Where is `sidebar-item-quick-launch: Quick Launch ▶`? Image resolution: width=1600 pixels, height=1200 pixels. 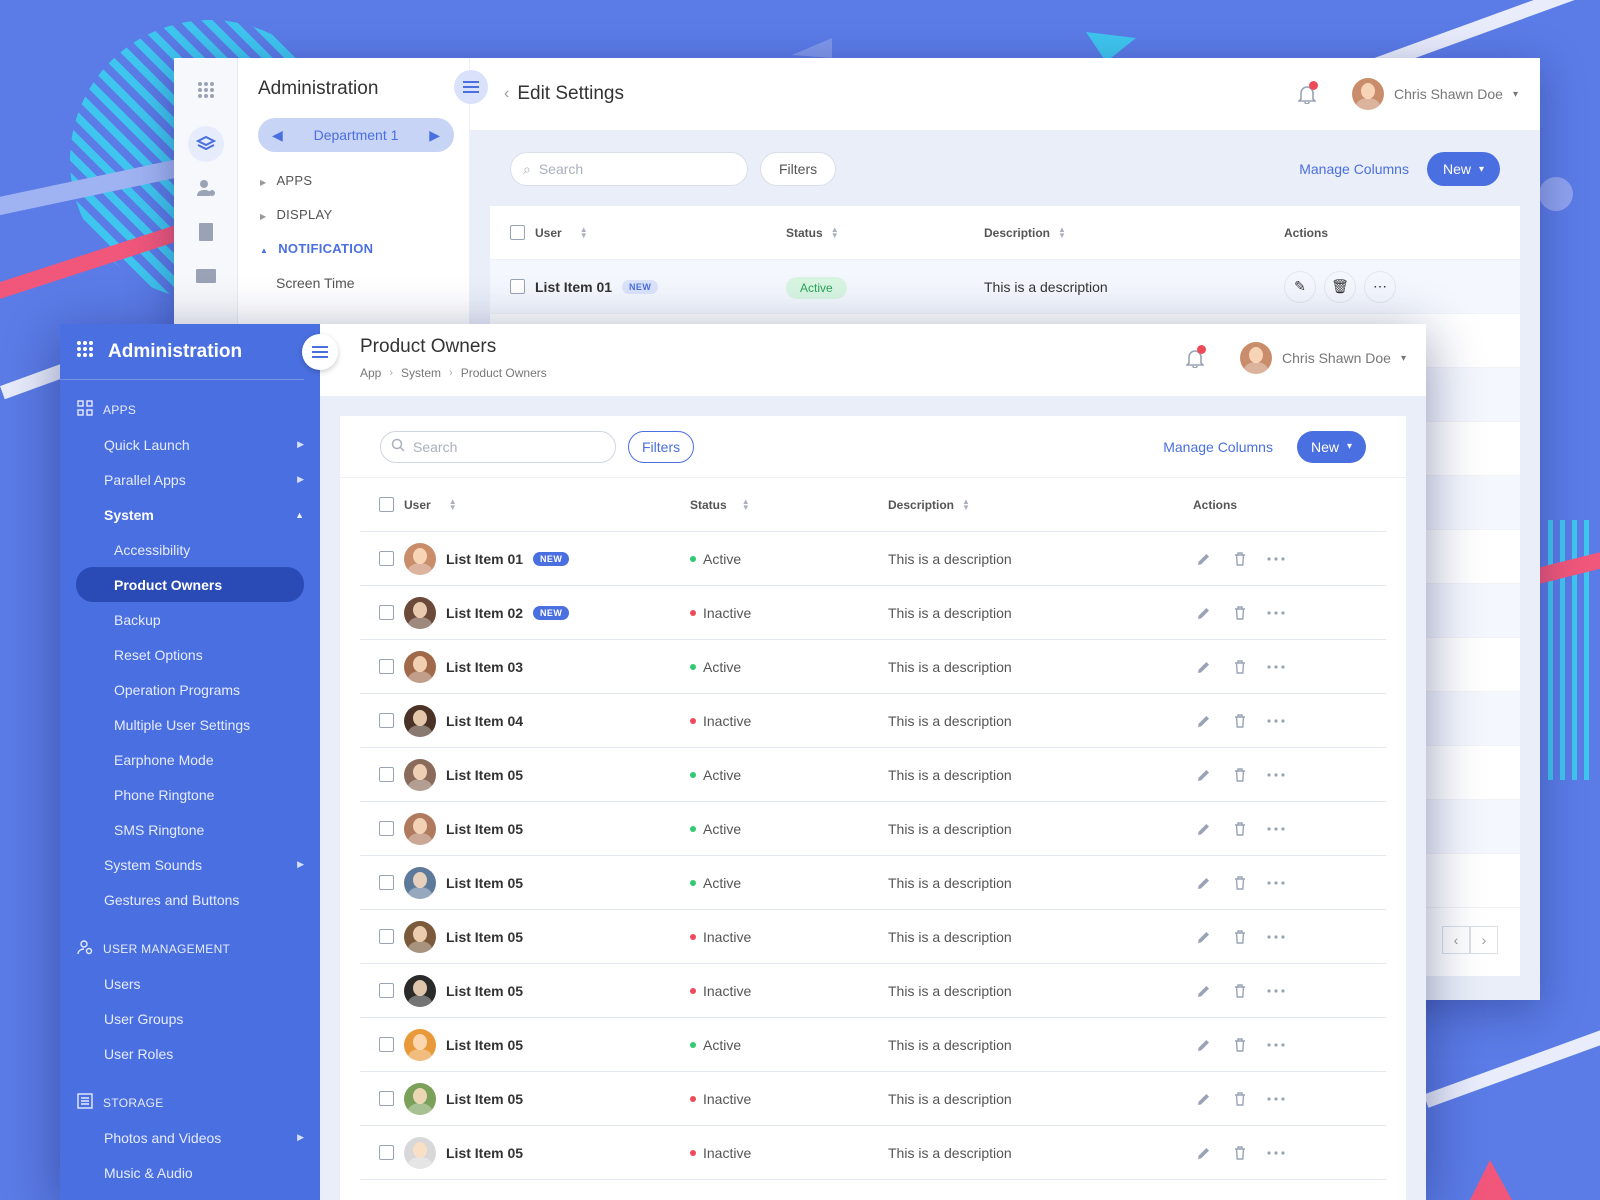
sidebar-item-quick-launch: Quick Launch ▶ is located at coordinates (190, 444).